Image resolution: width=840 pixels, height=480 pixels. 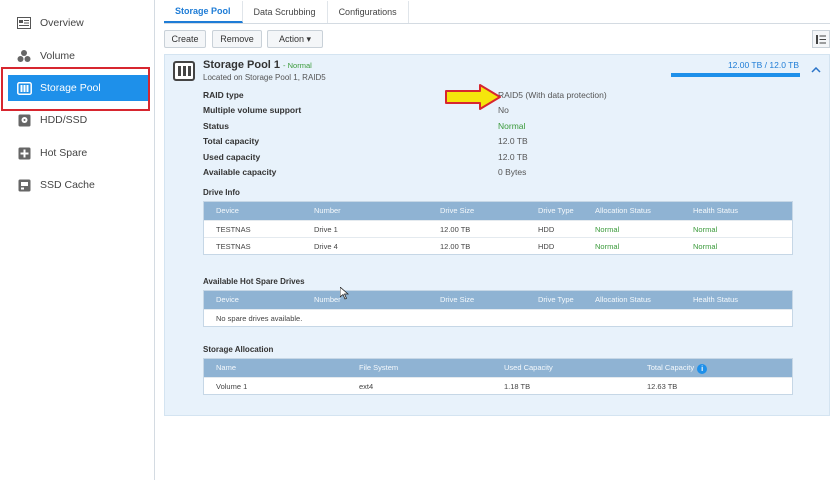 What do you see at coordinates (498, 385) in the screenshot?
I see `table-row: Volume 1 ext4 1.18 TB 12.63 TB` at bounding box center [498, 385].